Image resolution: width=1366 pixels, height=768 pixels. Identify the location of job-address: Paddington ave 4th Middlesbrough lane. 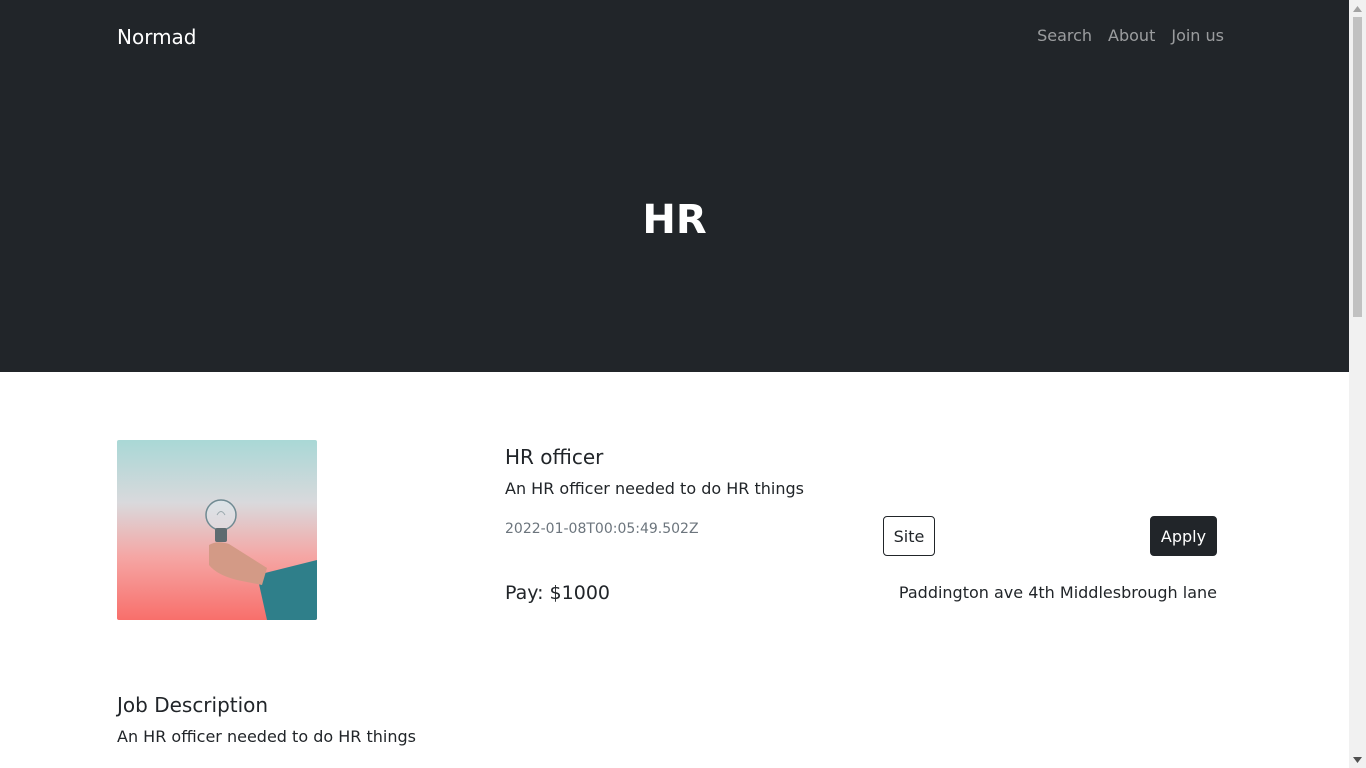
(1057, 592).